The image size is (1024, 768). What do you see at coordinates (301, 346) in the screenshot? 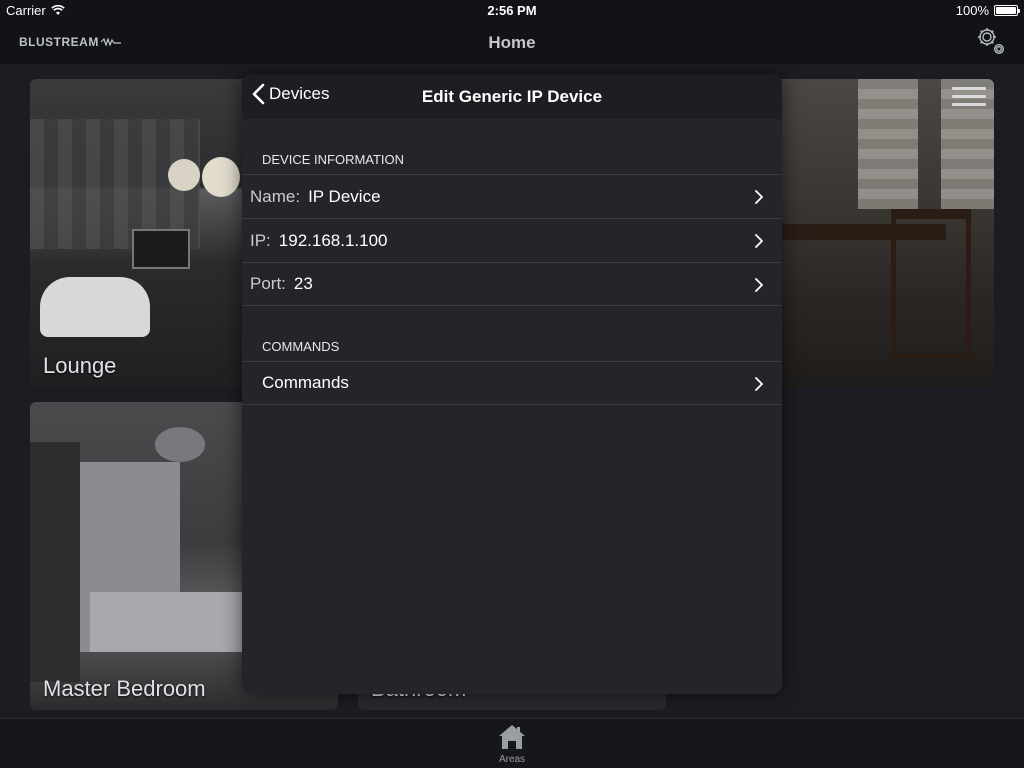
I see `section-header-commands: COMMANDS` at bounding box center [301, 346].